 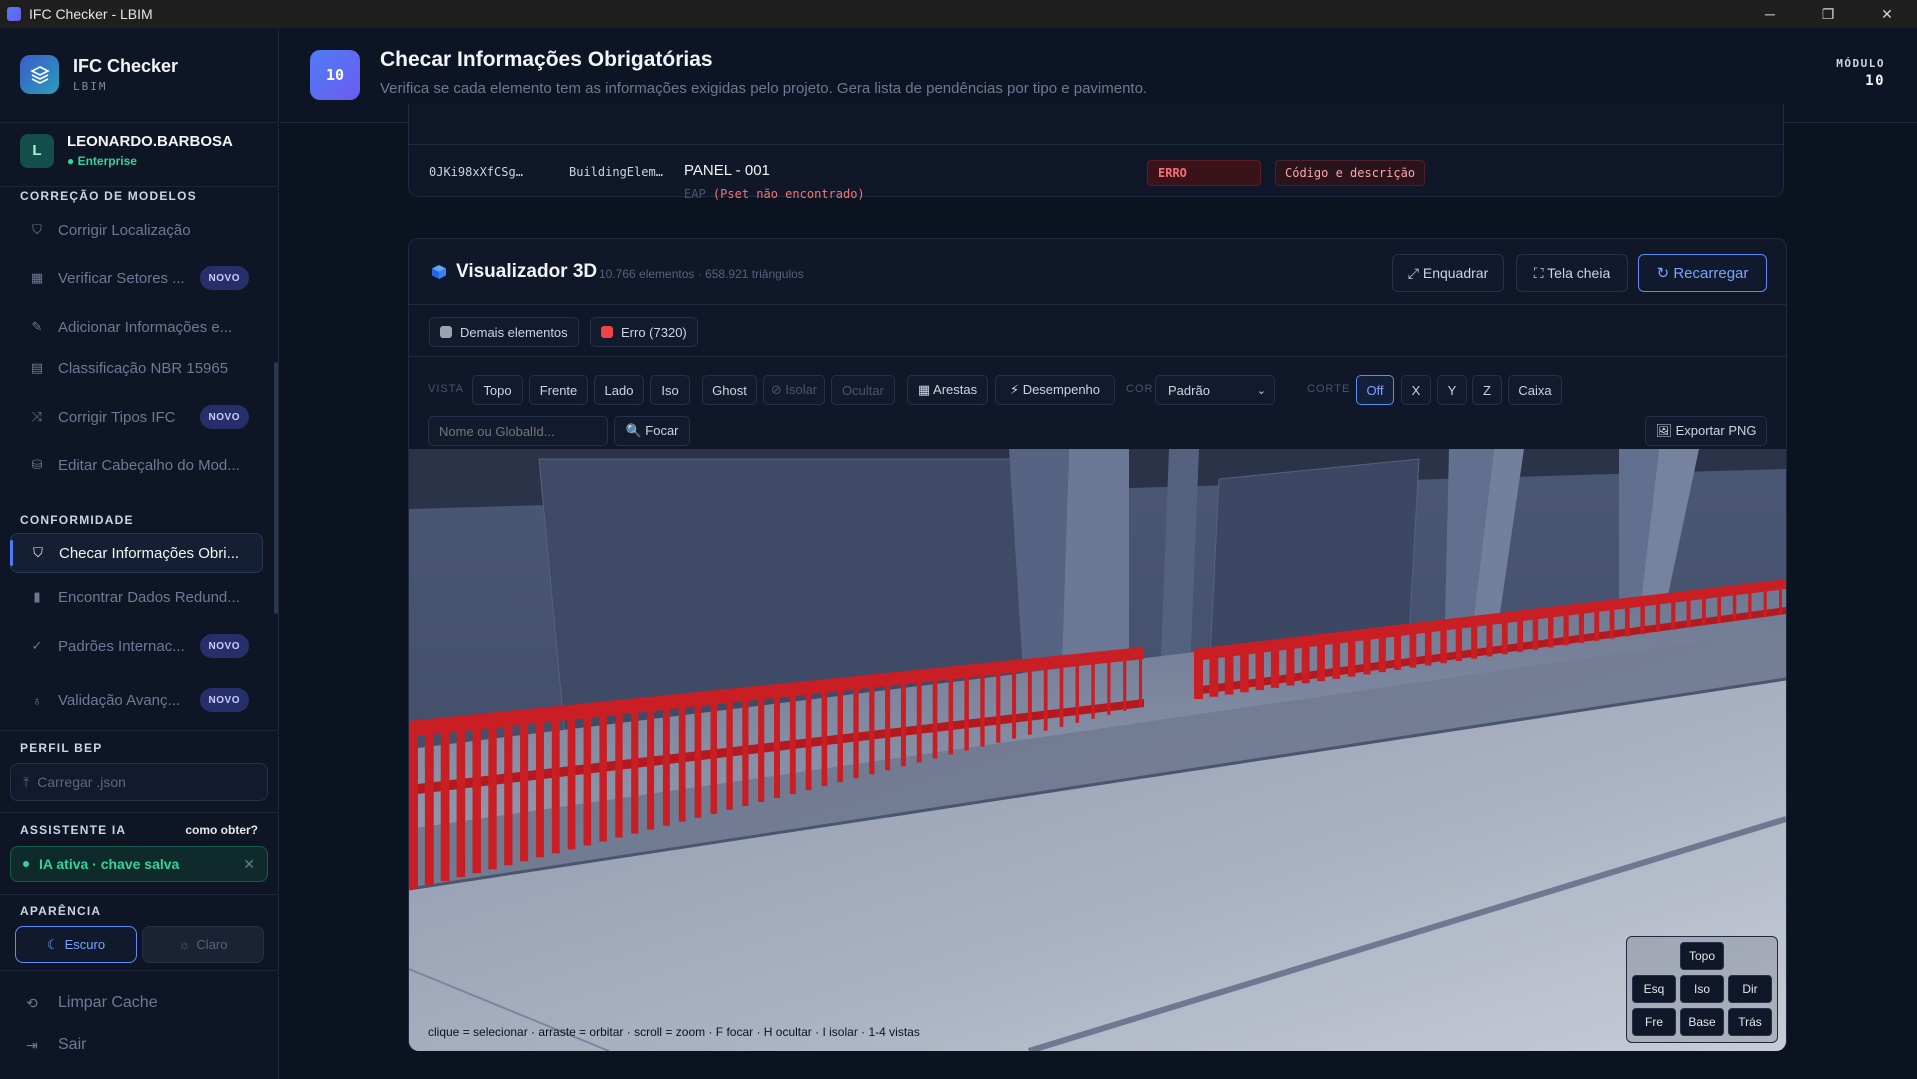 I want to click on section-aparencia: APARÊNCIA, so click(x=61, y=911).